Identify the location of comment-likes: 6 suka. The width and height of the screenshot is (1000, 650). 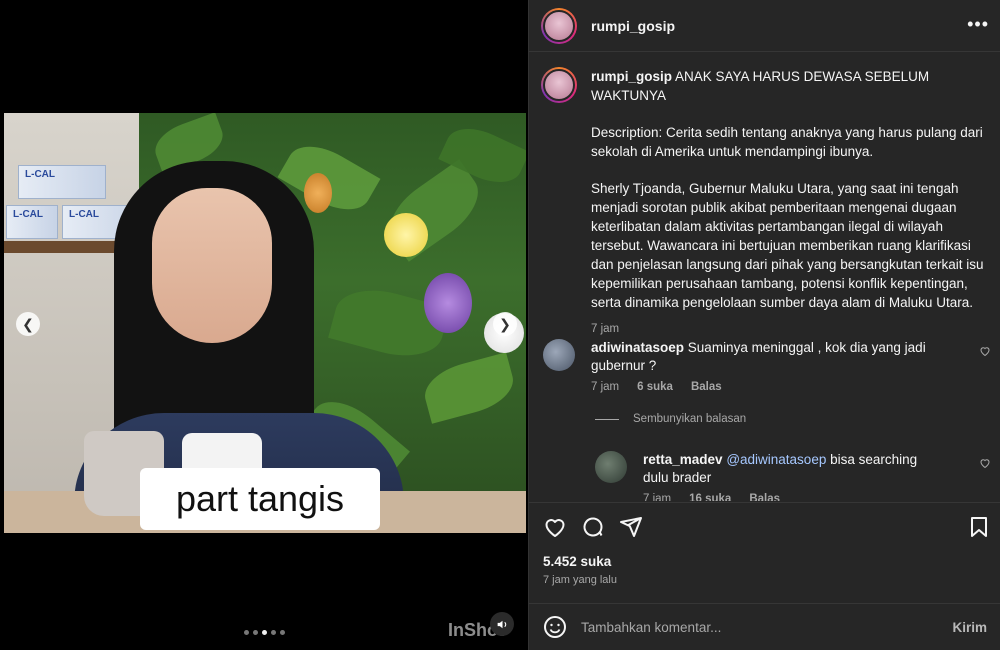
(655, 387).